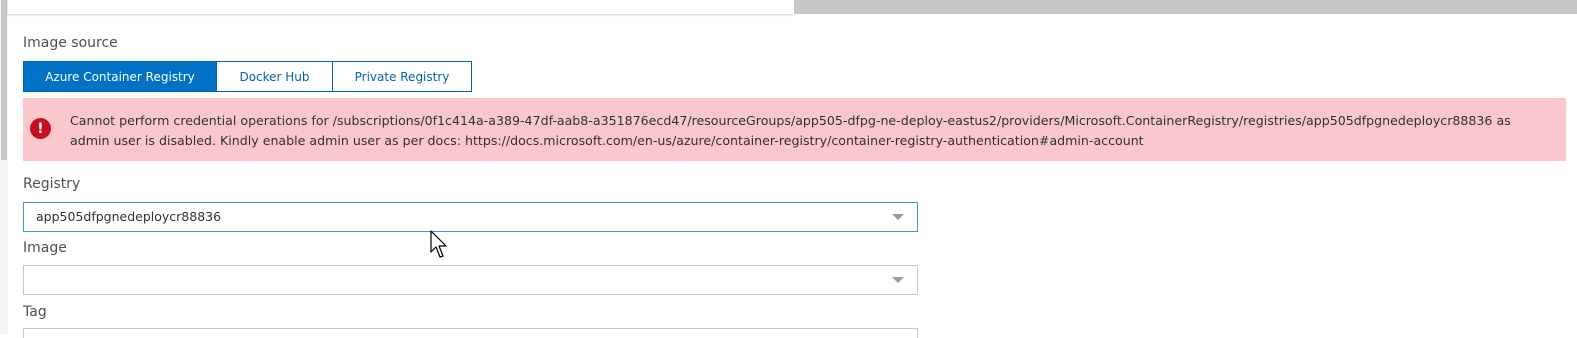 This screenshot has width=1577, height=338. I want to click on image-label: Image, so click(45, 248).